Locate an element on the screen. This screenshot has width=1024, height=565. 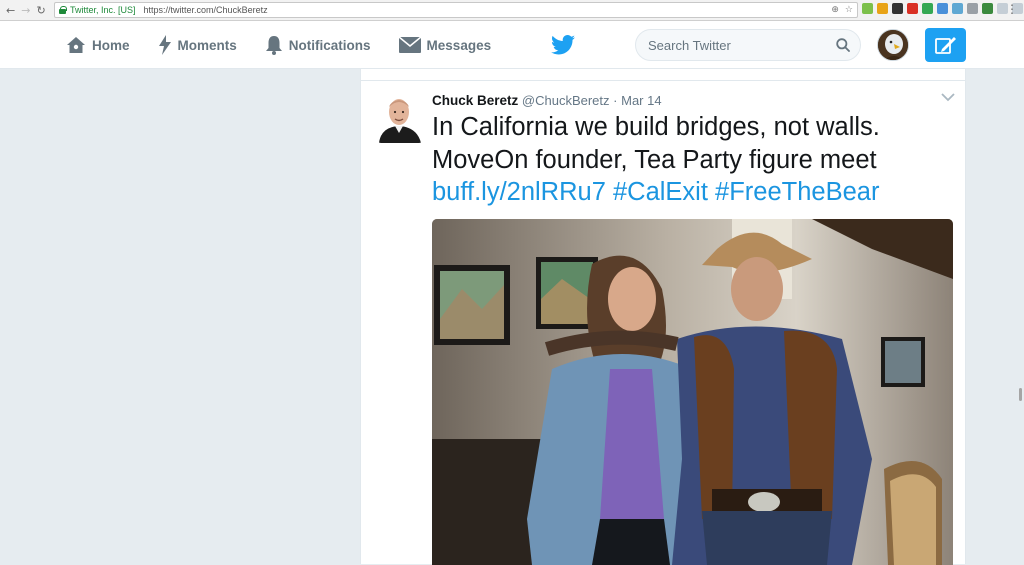
tweet-author-name: Chuck Beretz is located at coordinates (475, 100).